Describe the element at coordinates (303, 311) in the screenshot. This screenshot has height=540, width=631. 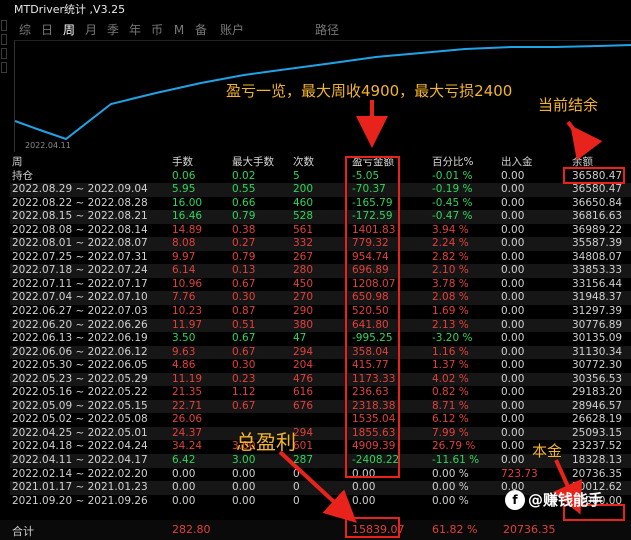
I see `row-count: 290` at that location.